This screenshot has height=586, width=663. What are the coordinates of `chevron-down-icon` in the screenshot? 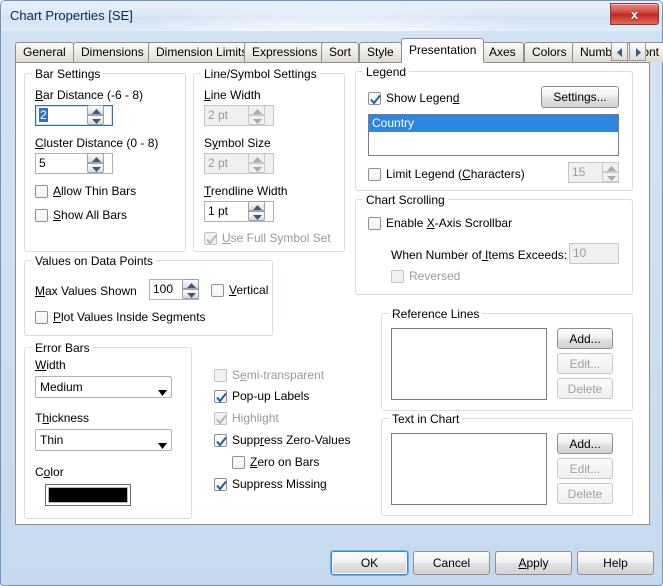 It's located at (162, 445).